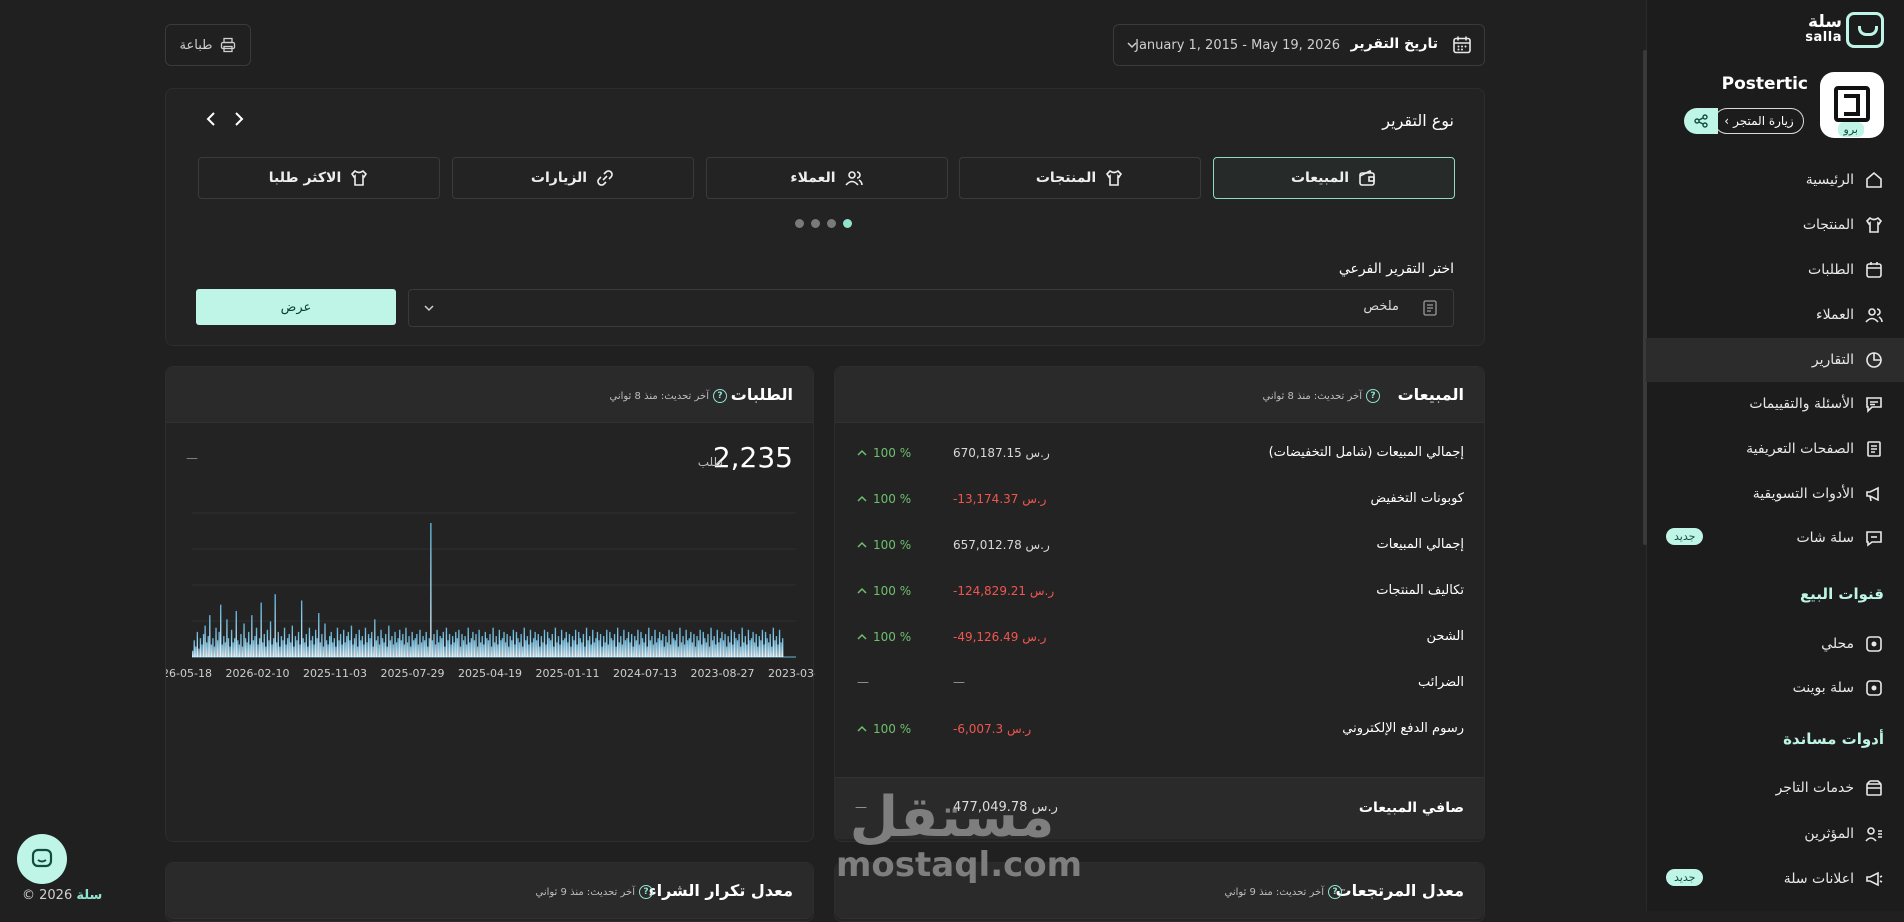 The width and height of the screenshot is (1904, 922). What do you see at coordinates (931, 308) in the screenshot?
I see `sub-report-select: ملخص` at bounding box center [931, 308].